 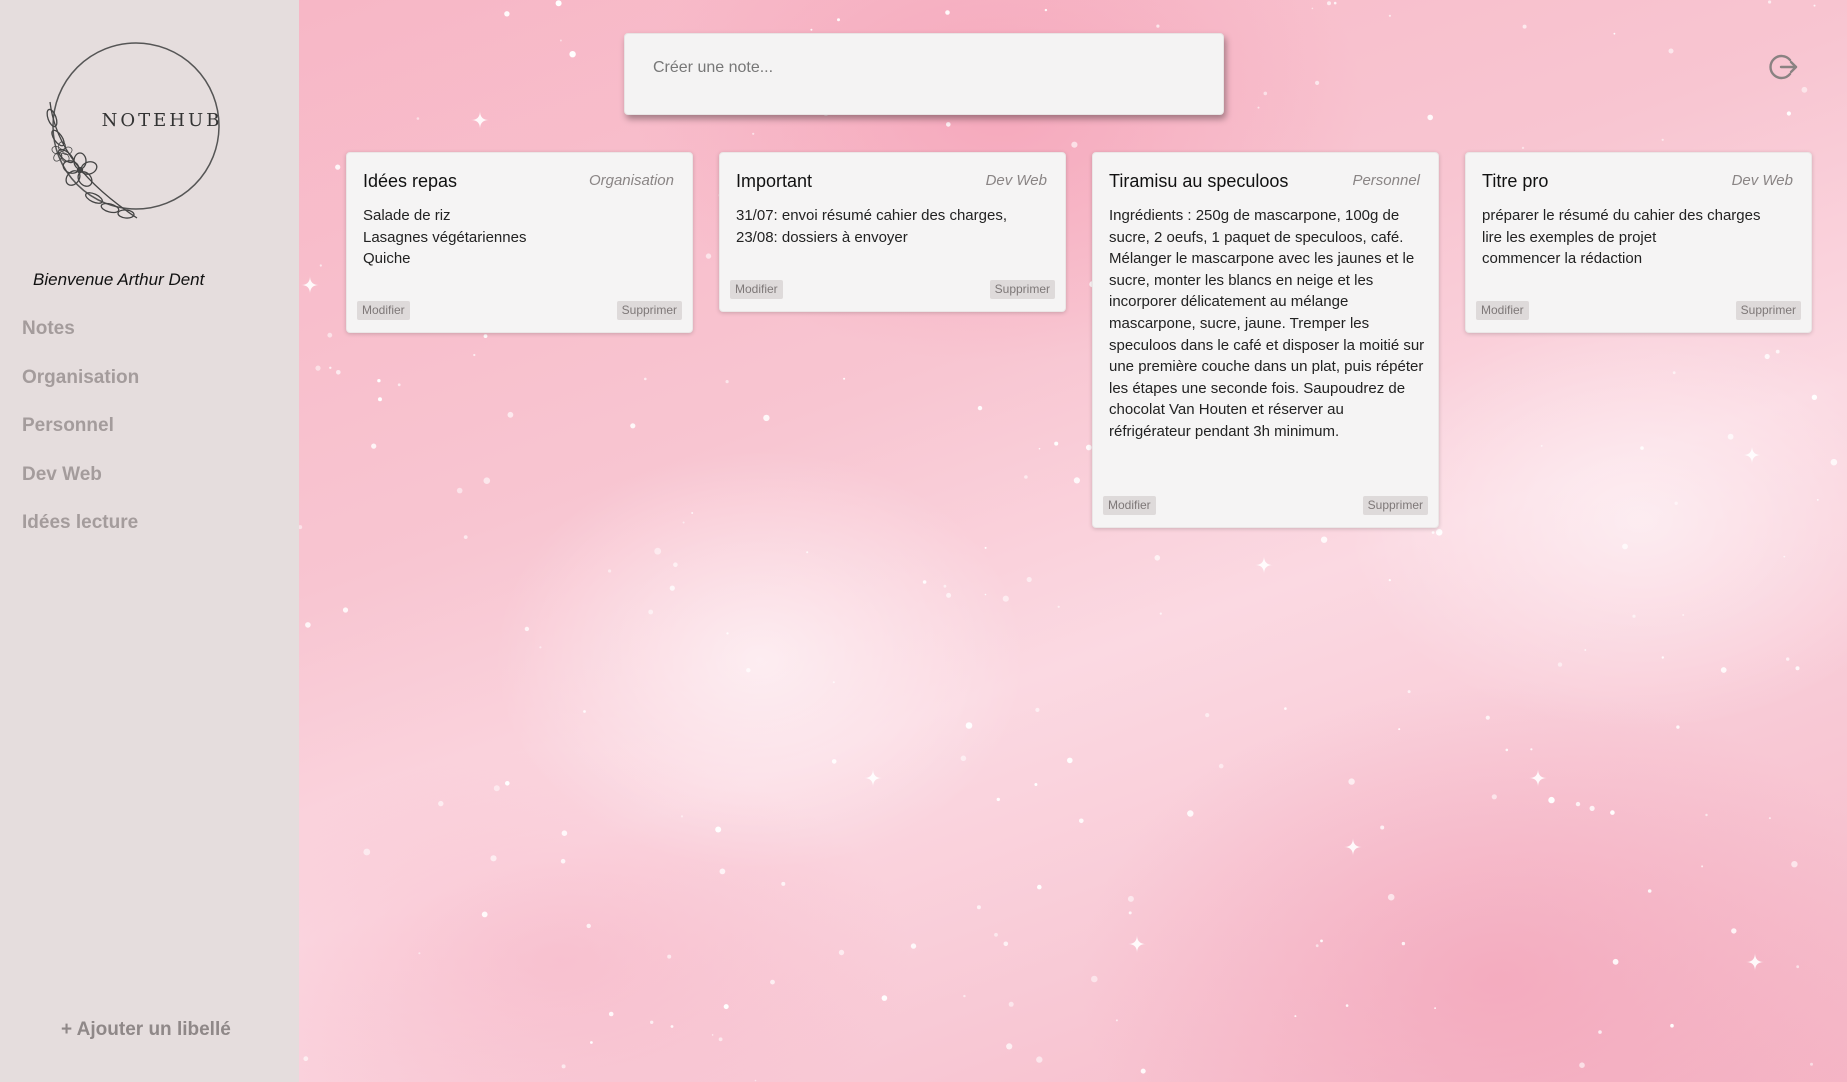 What do you see at coordinates (80, 531) in the screenshot?
I see `sidebar-item-idees-lecture: Idées lecture` at bounding box center [80, 531].